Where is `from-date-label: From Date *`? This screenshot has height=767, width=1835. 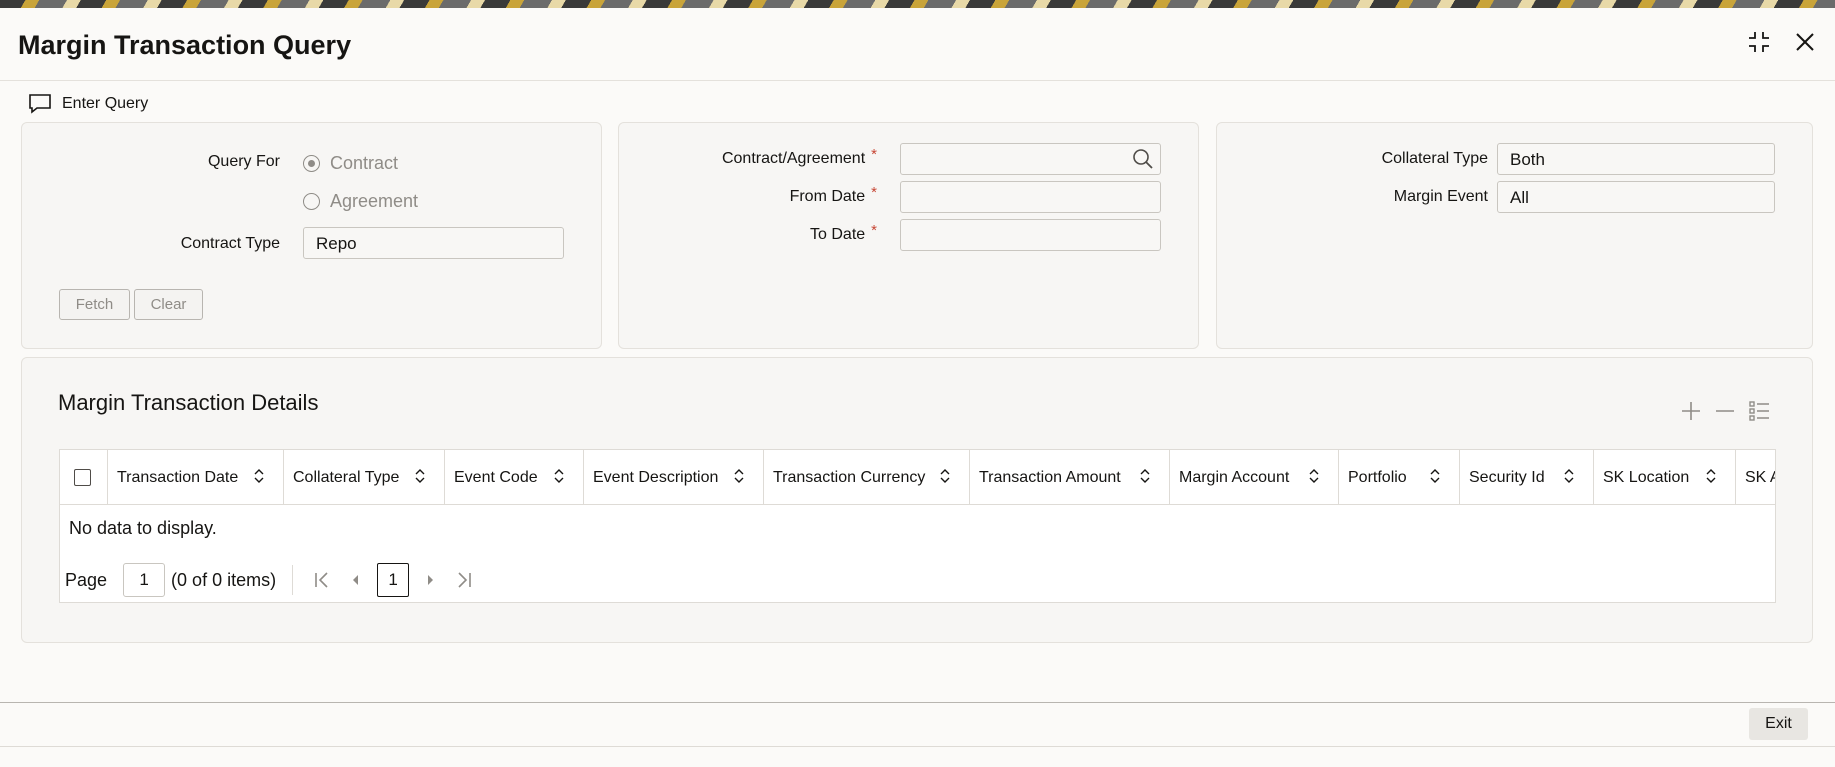
from-date-label: From Date * is located at coordinates (833, 195).